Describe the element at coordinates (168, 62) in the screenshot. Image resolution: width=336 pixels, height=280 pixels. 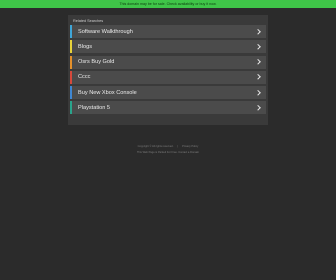
I see `related-search-item: Osrs Buy Gold` at that location.